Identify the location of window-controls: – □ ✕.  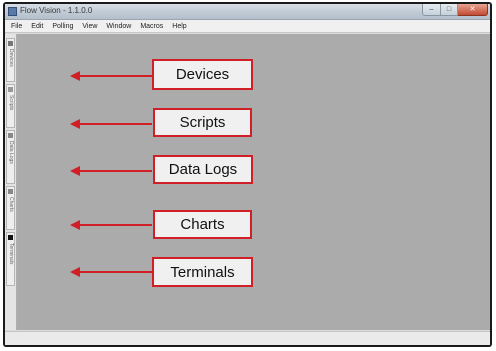
(455, 10).